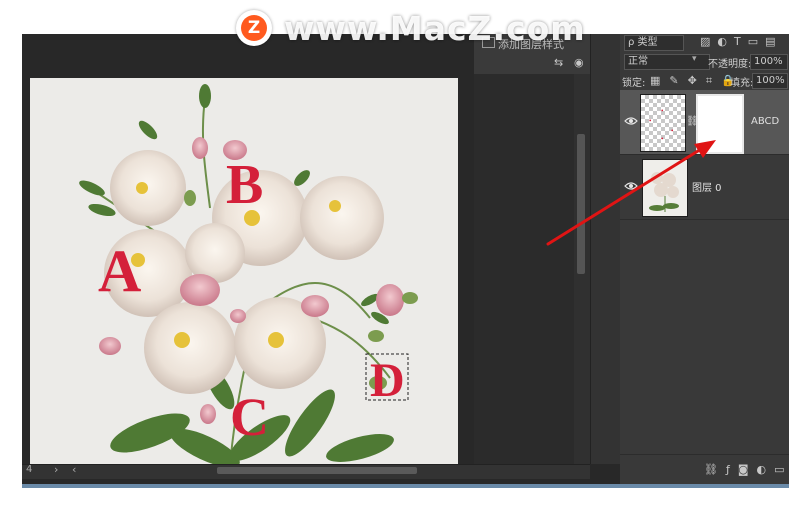 The height and width of the screenshot is (521, 810). Describe the element at coordinates (765, 121) in the screenshot. I see `layer-name: ABCD` at that location.